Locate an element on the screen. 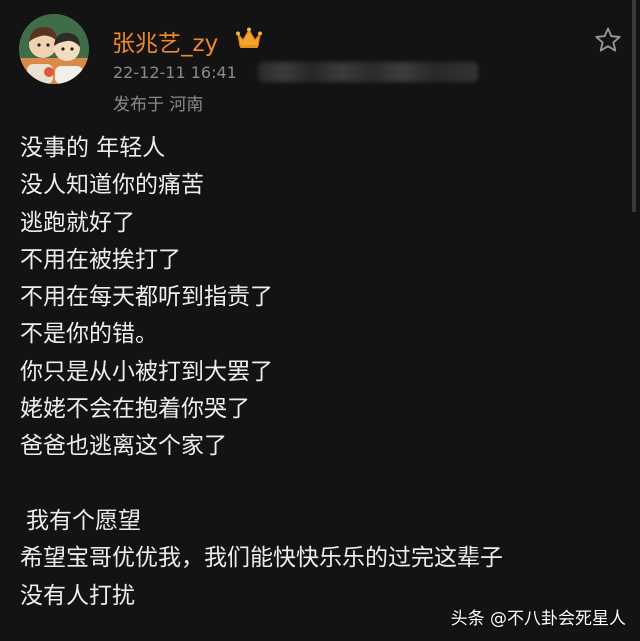 The height and width of the screenshot is (641, 640). post-line: 不是你的错。 is located at coordinates (89, 334).